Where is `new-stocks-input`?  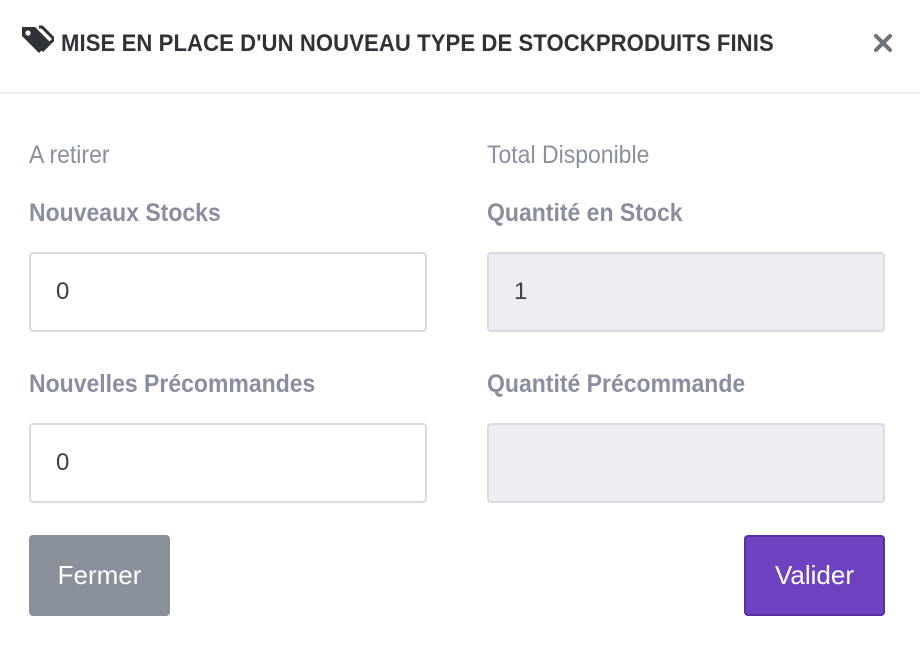 new-stocks-input is located at coordinates (228, 292).